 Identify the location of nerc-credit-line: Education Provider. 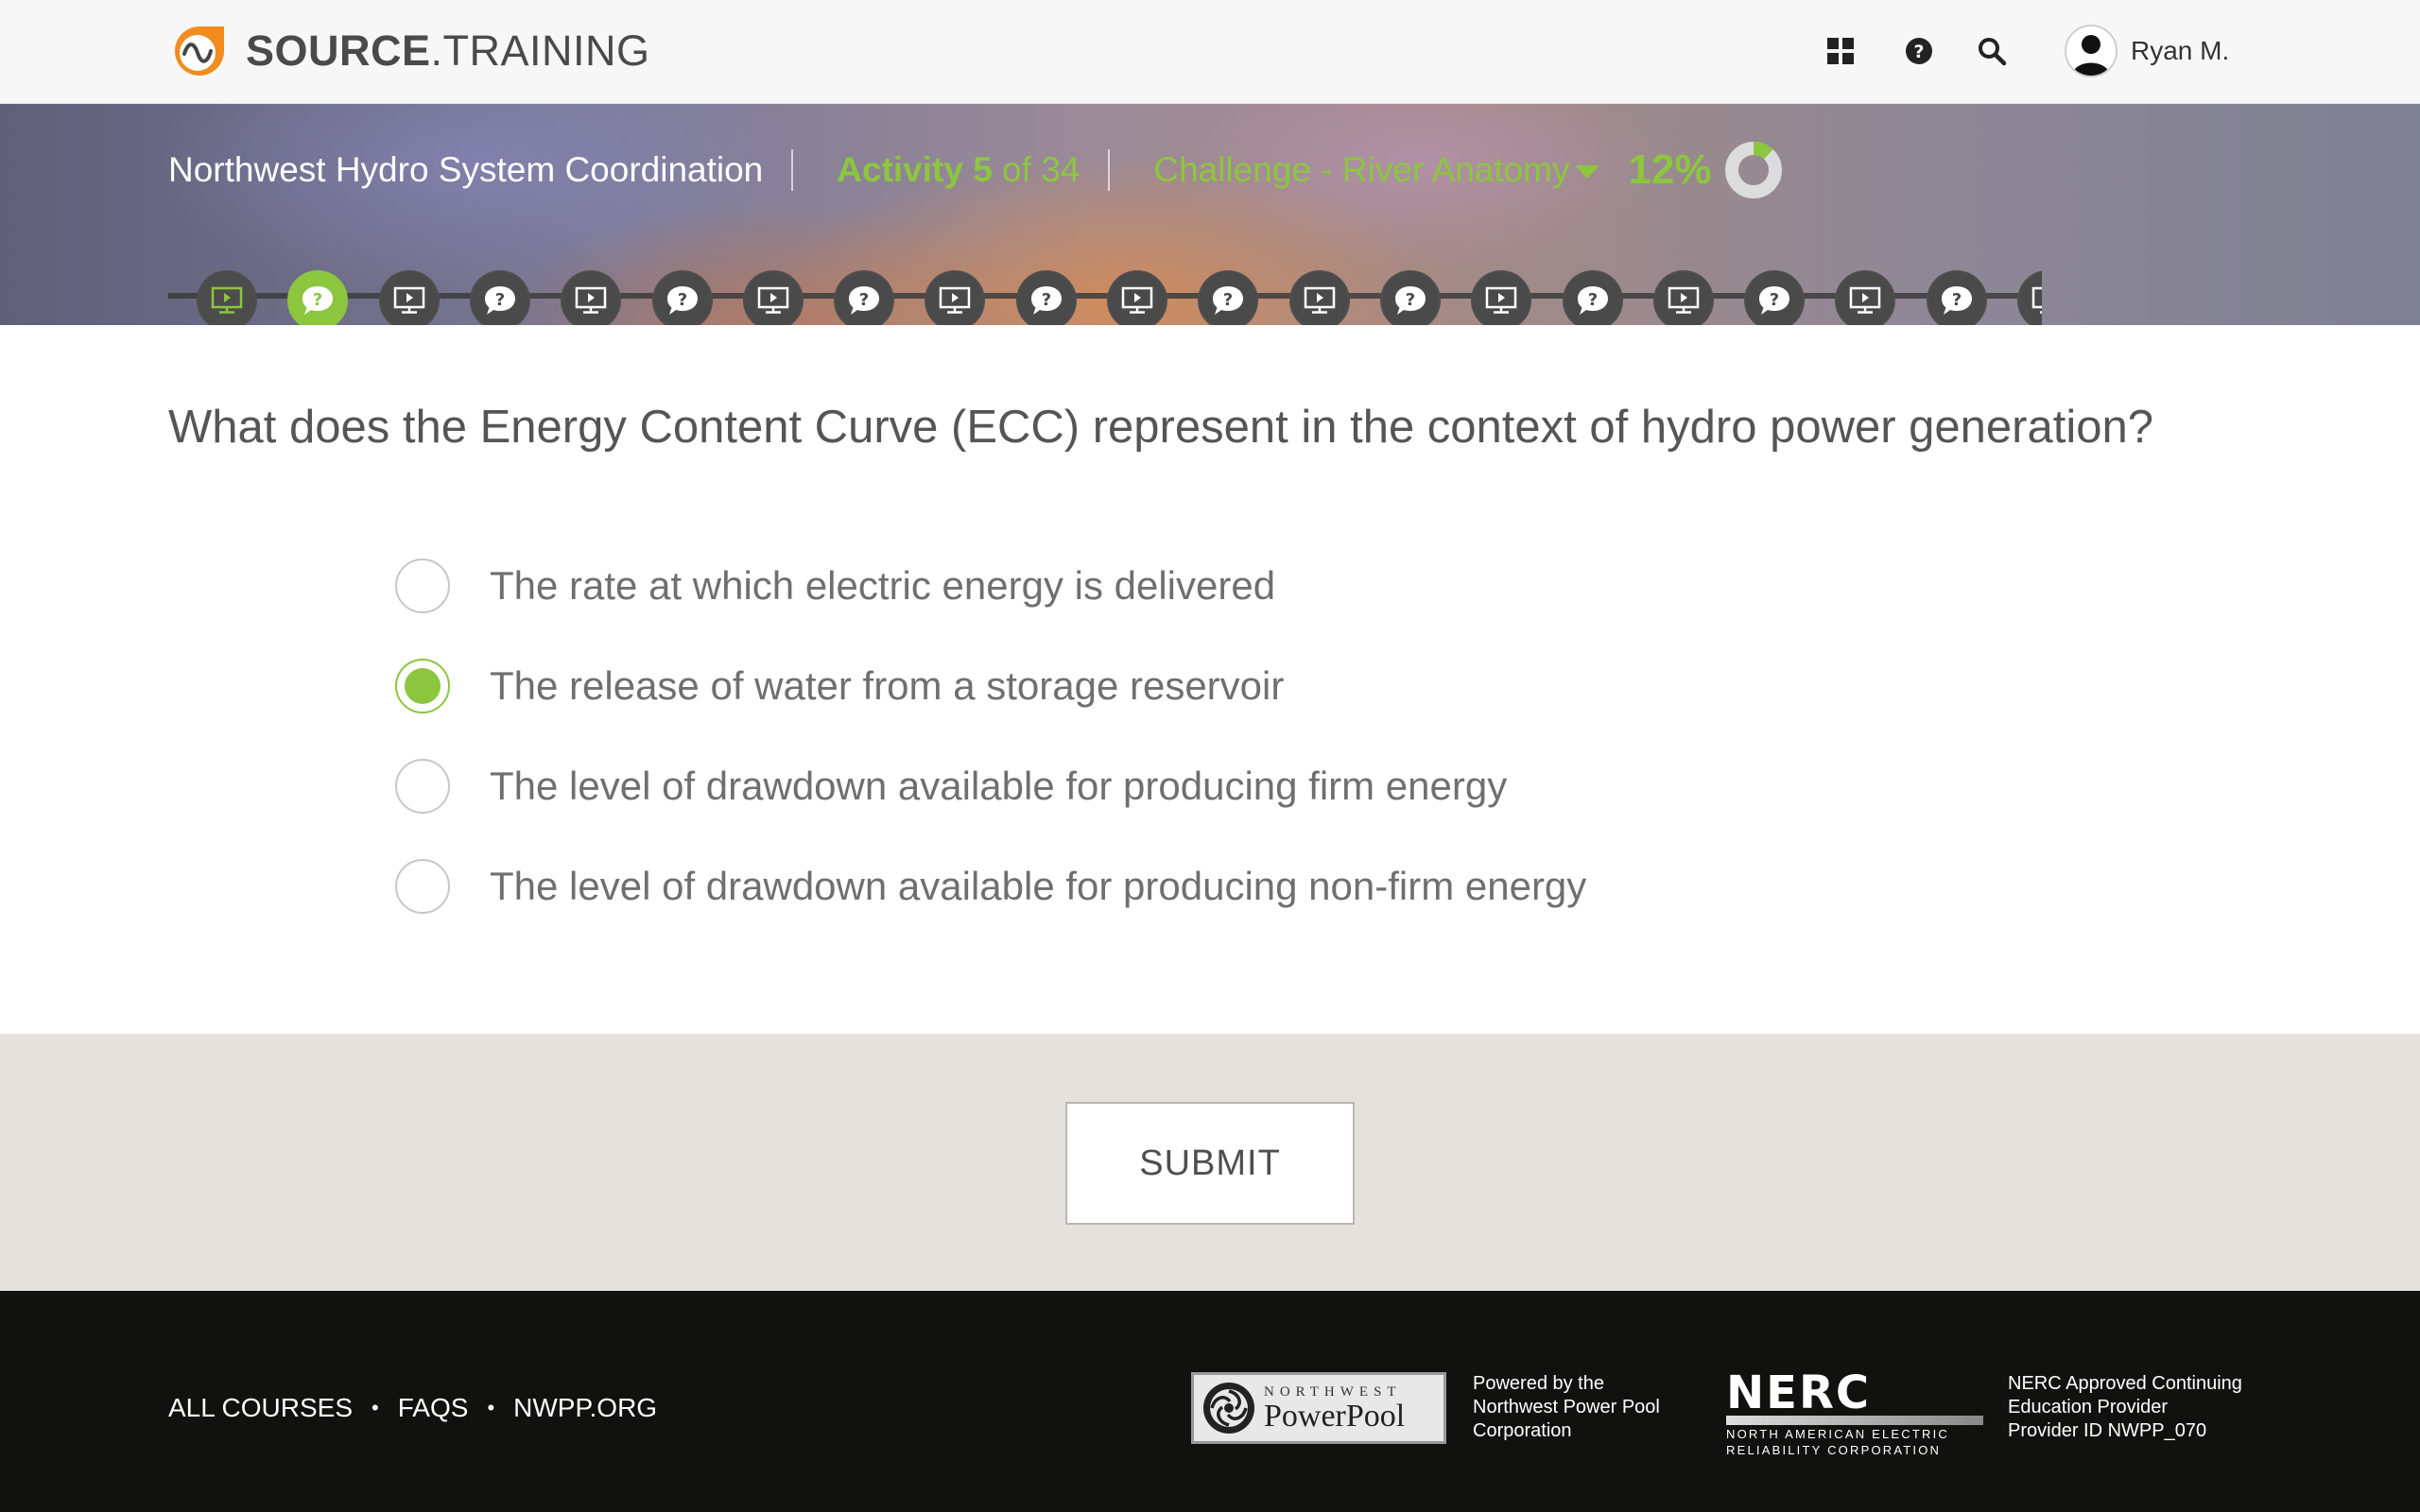
(2088, 1407).